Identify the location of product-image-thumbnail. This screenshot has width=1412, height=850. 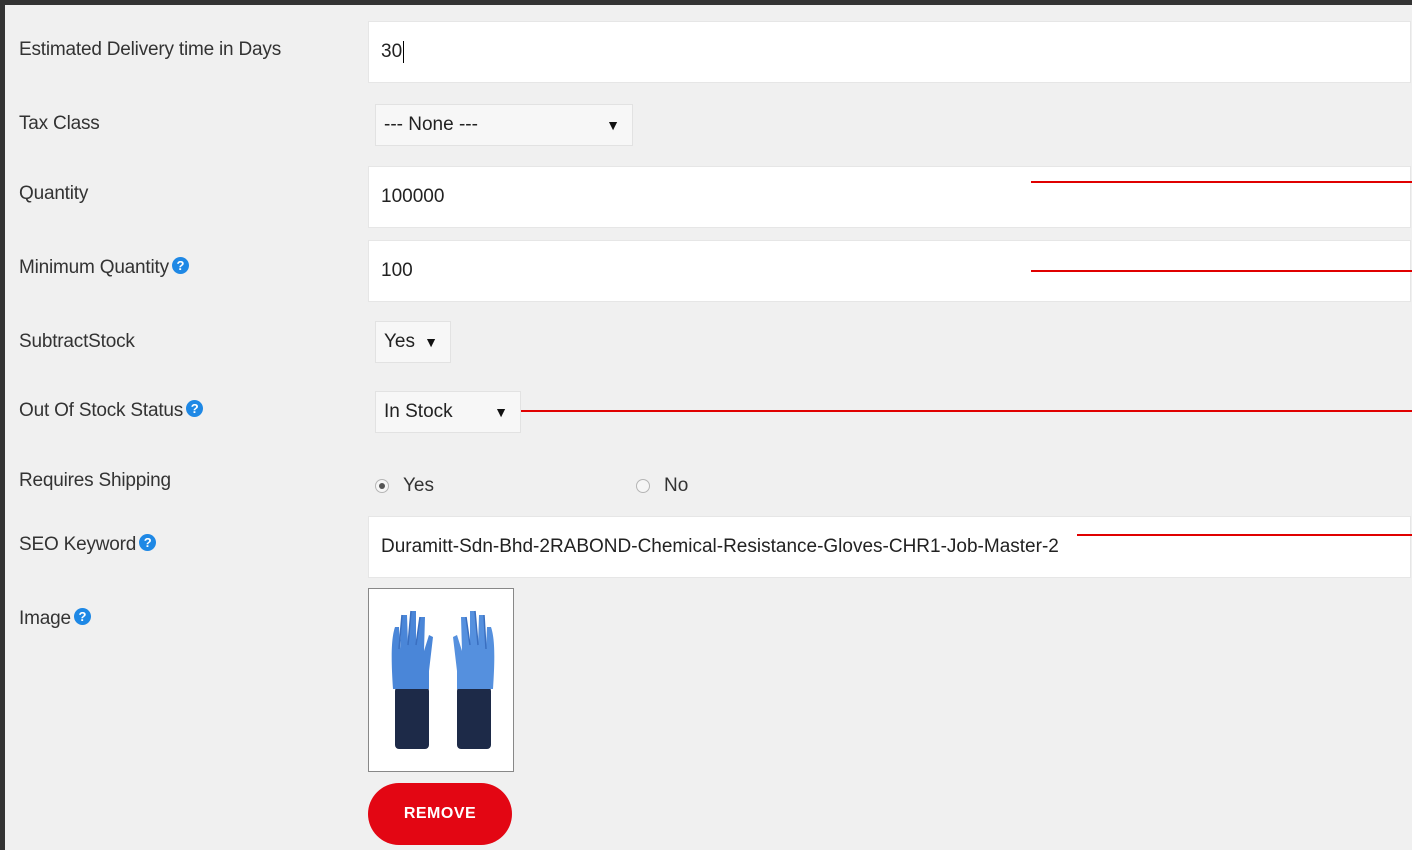
(441, 680).